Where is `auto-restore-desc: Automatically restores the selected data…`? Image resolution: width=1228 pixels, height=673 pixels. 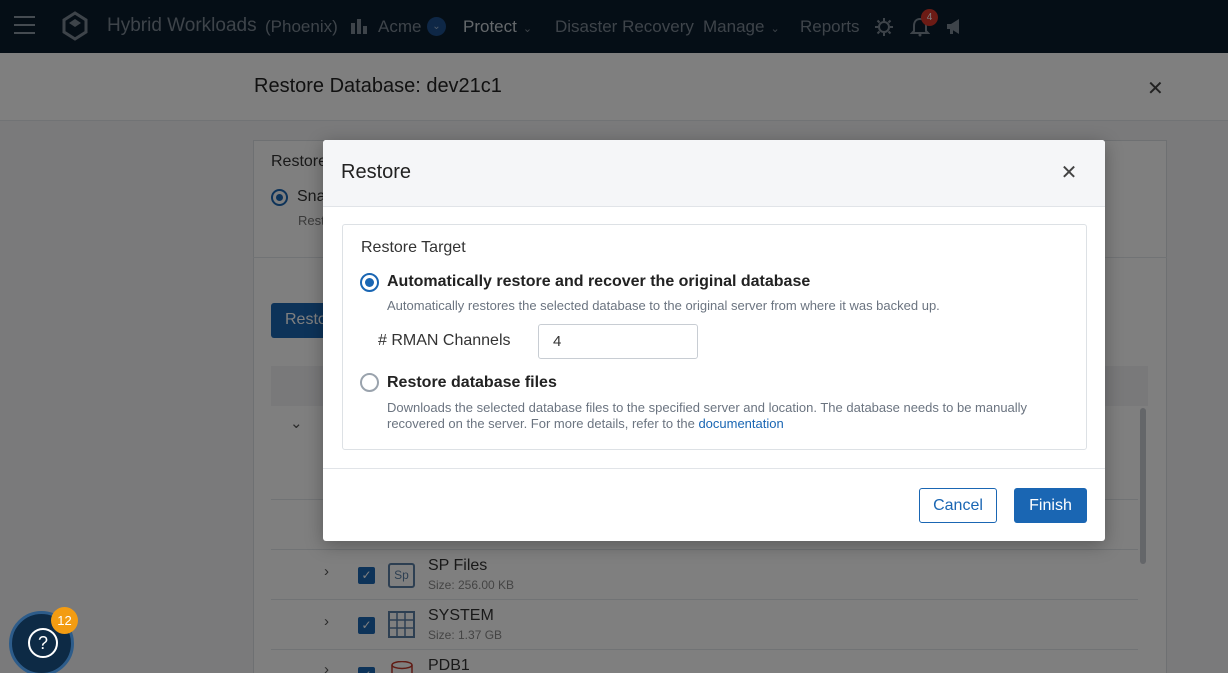
auto-restore-desc: Automatically restores the selected data… is located at coordinates (663, 305).